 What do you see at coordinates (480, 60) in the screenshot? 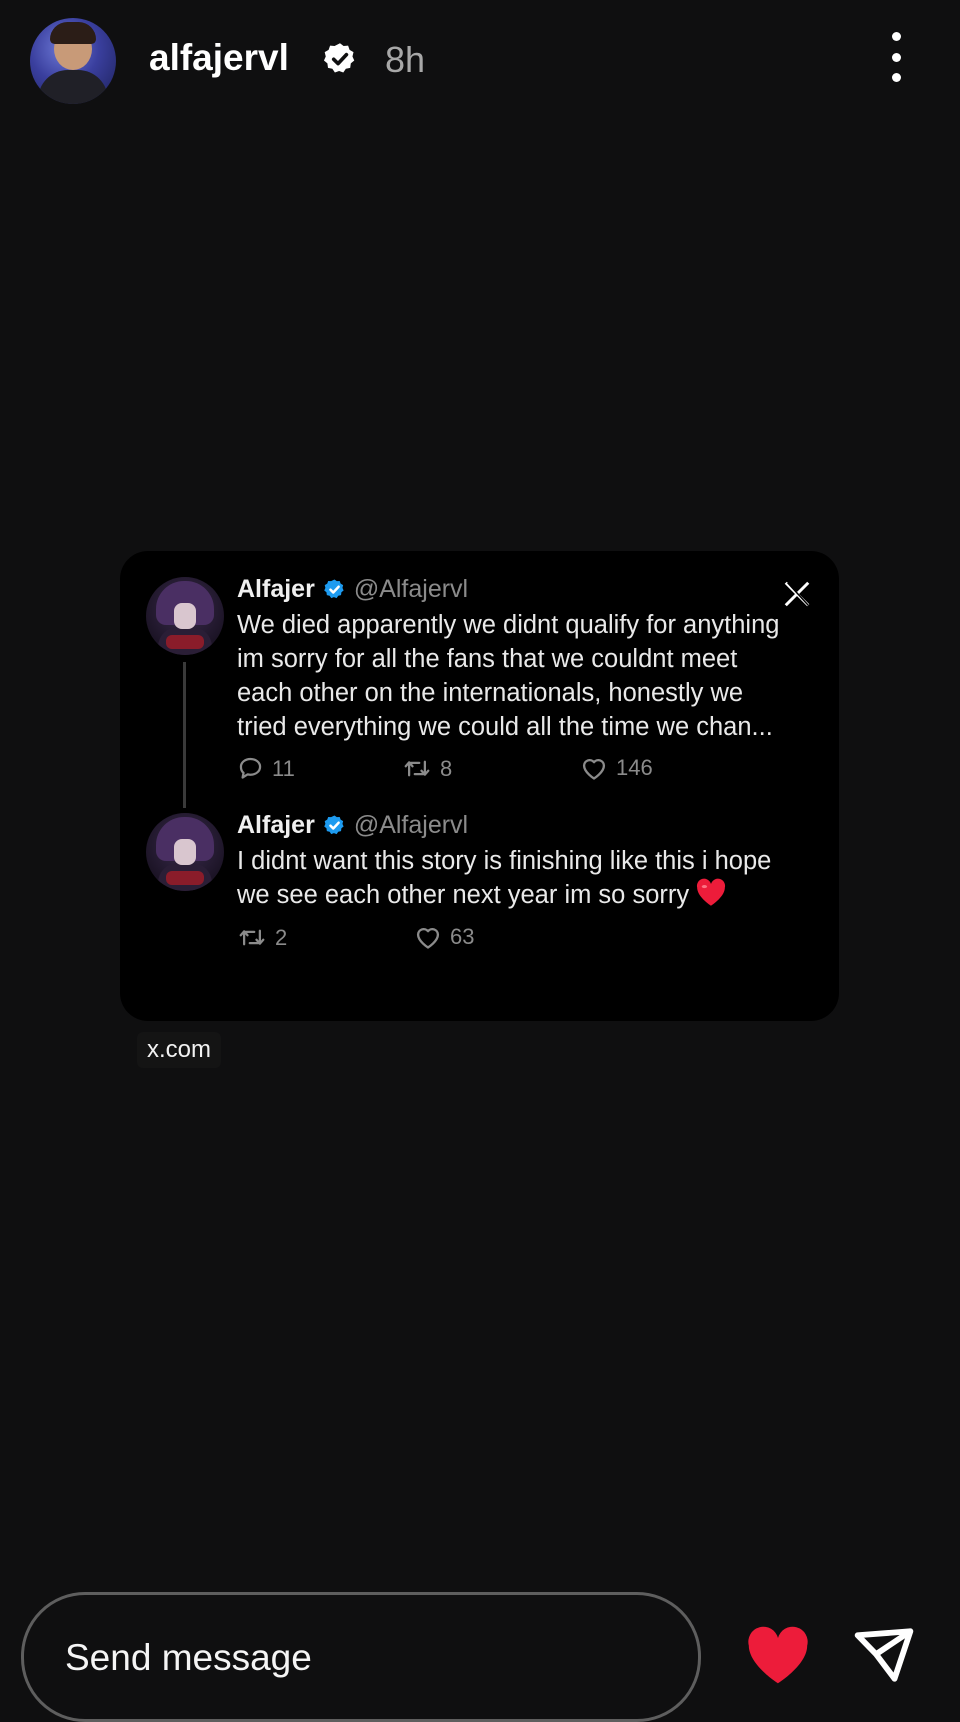
I see `story-header: alfajervl 8h` at bounding box center [480, 60].